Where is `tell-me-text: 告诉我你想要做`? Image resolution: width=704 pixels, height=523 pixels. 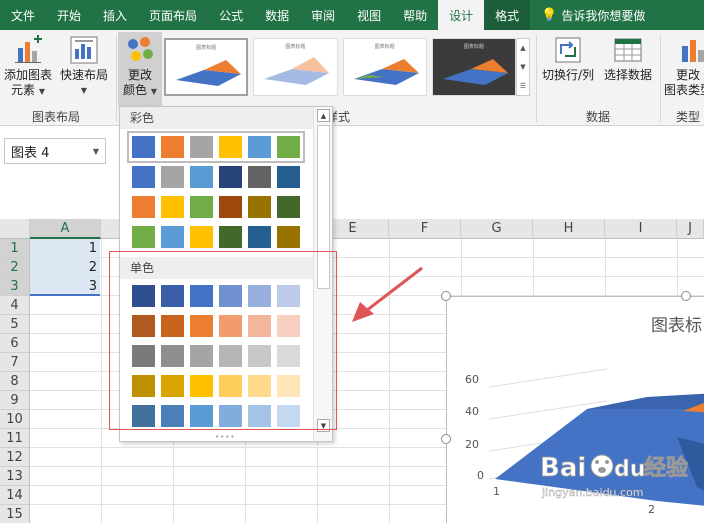 tell-me-text: 告诉我你想要做 is located at coordinates (603, 15).